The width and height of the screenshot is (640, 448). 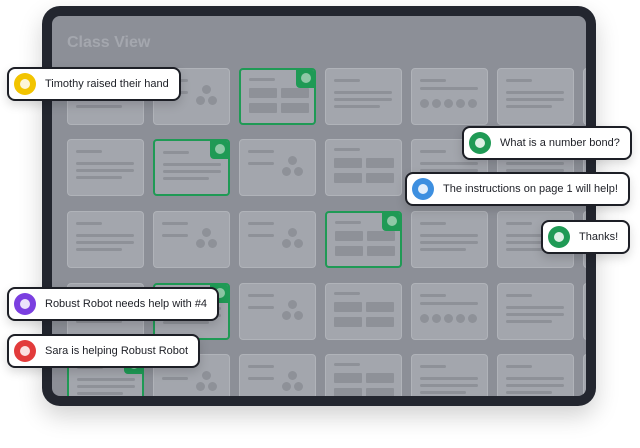 I want to click on notification-teacher-reply: The instructions on page 1 will help!, so click(x=517, y=189).